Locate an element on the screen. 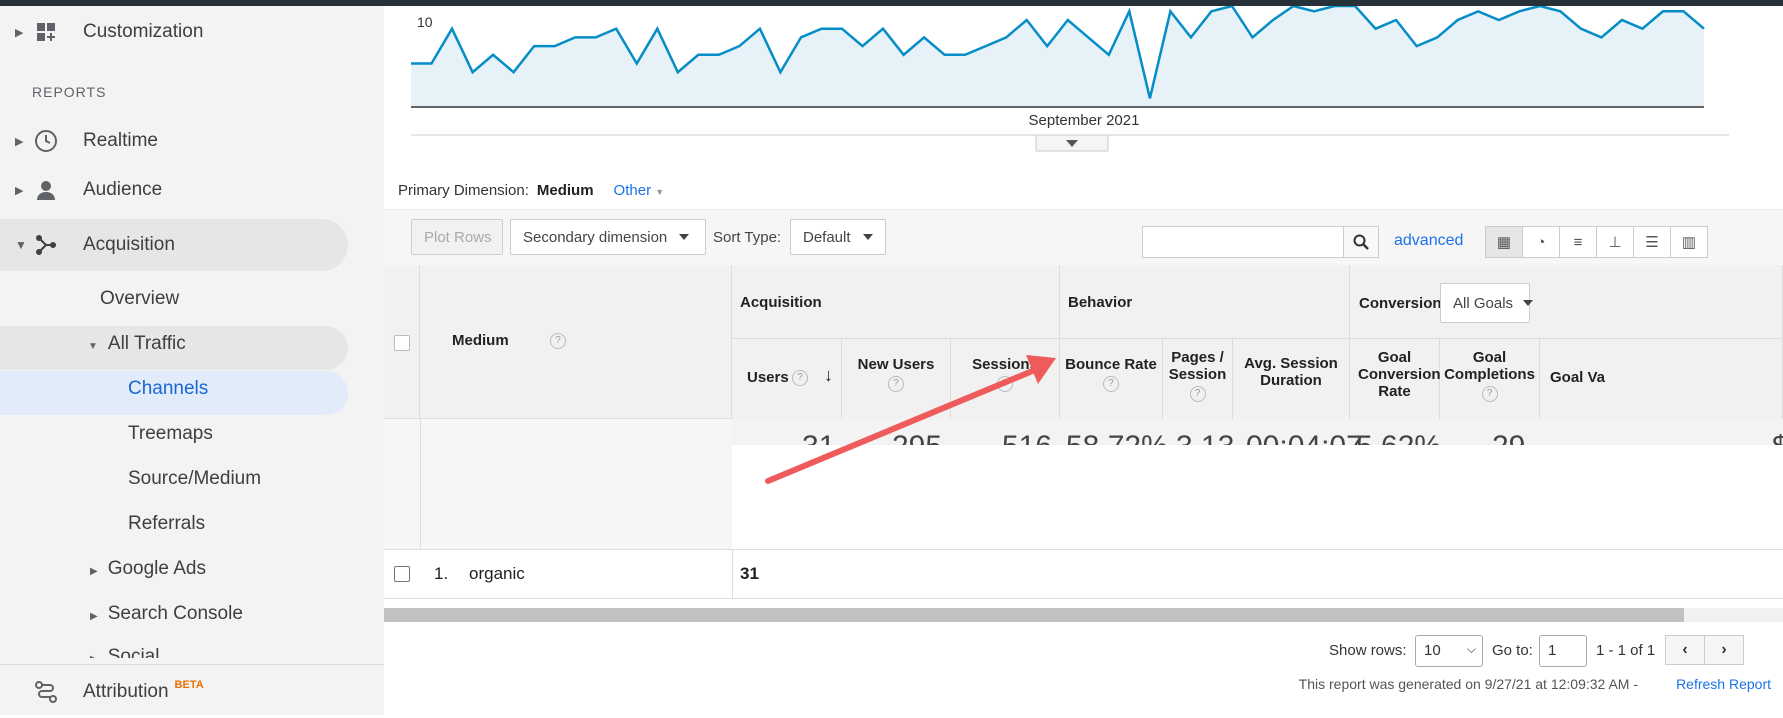 This screenshot has height=718, width=1783. column-avg-session-duration: Avg. Session Duration is located at coordinates (1291, 379).